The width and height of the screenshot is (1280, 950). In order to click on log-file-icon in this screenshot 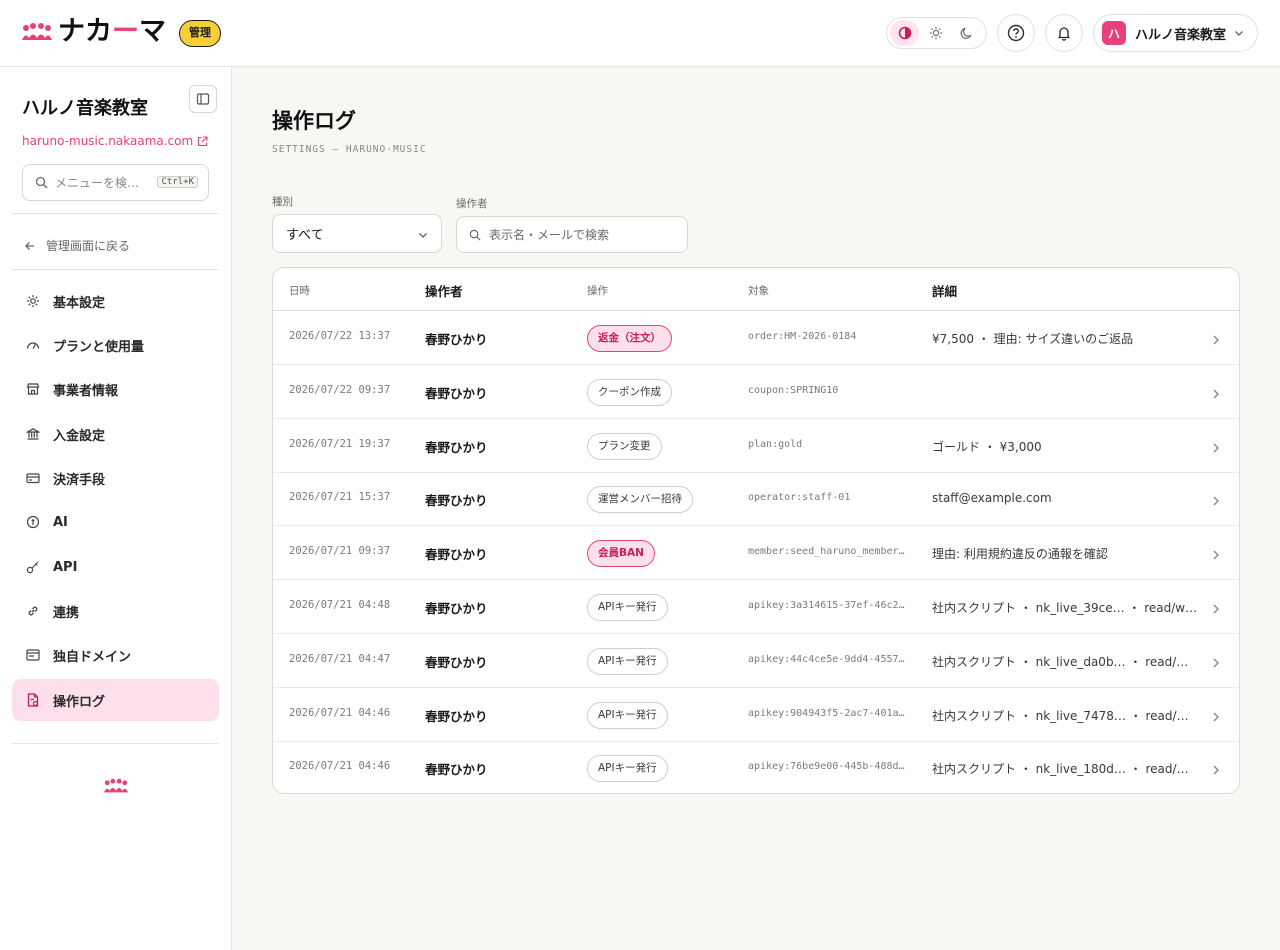, I will do `click(32, 700)`.